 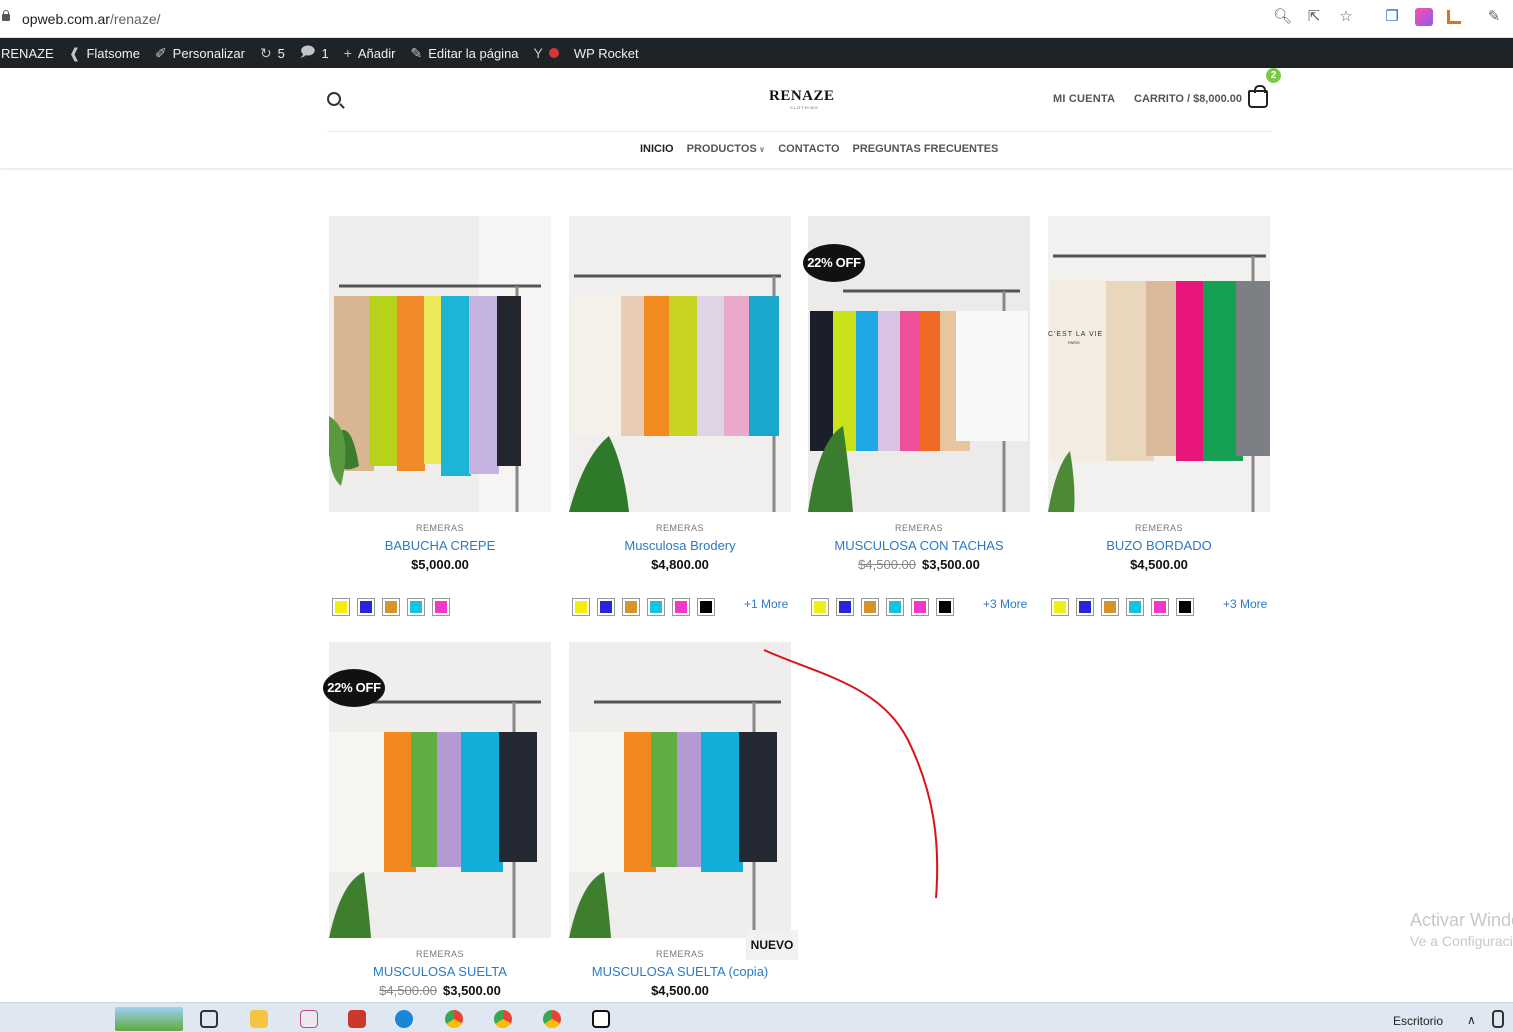 I want to click on discount-badge: 22% OFF, so click(x=834, y=263).